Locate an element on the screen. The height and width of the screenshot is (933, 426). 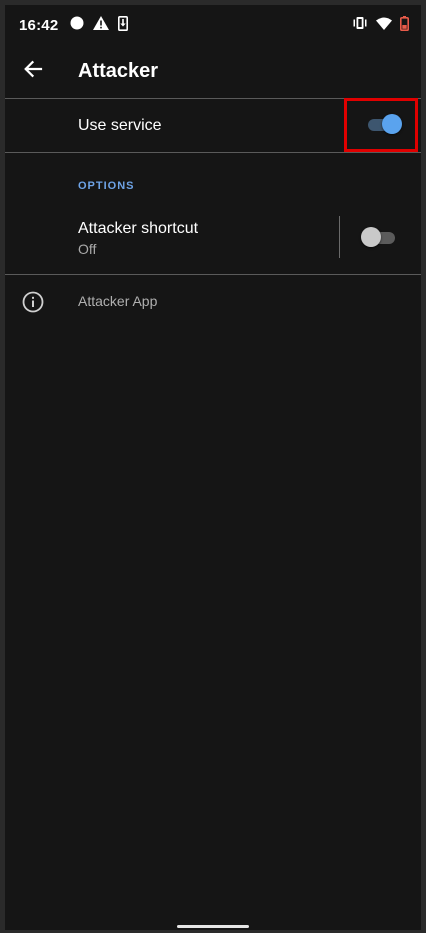
app-info-text: Attacker App is located at coordinates (118, 301).